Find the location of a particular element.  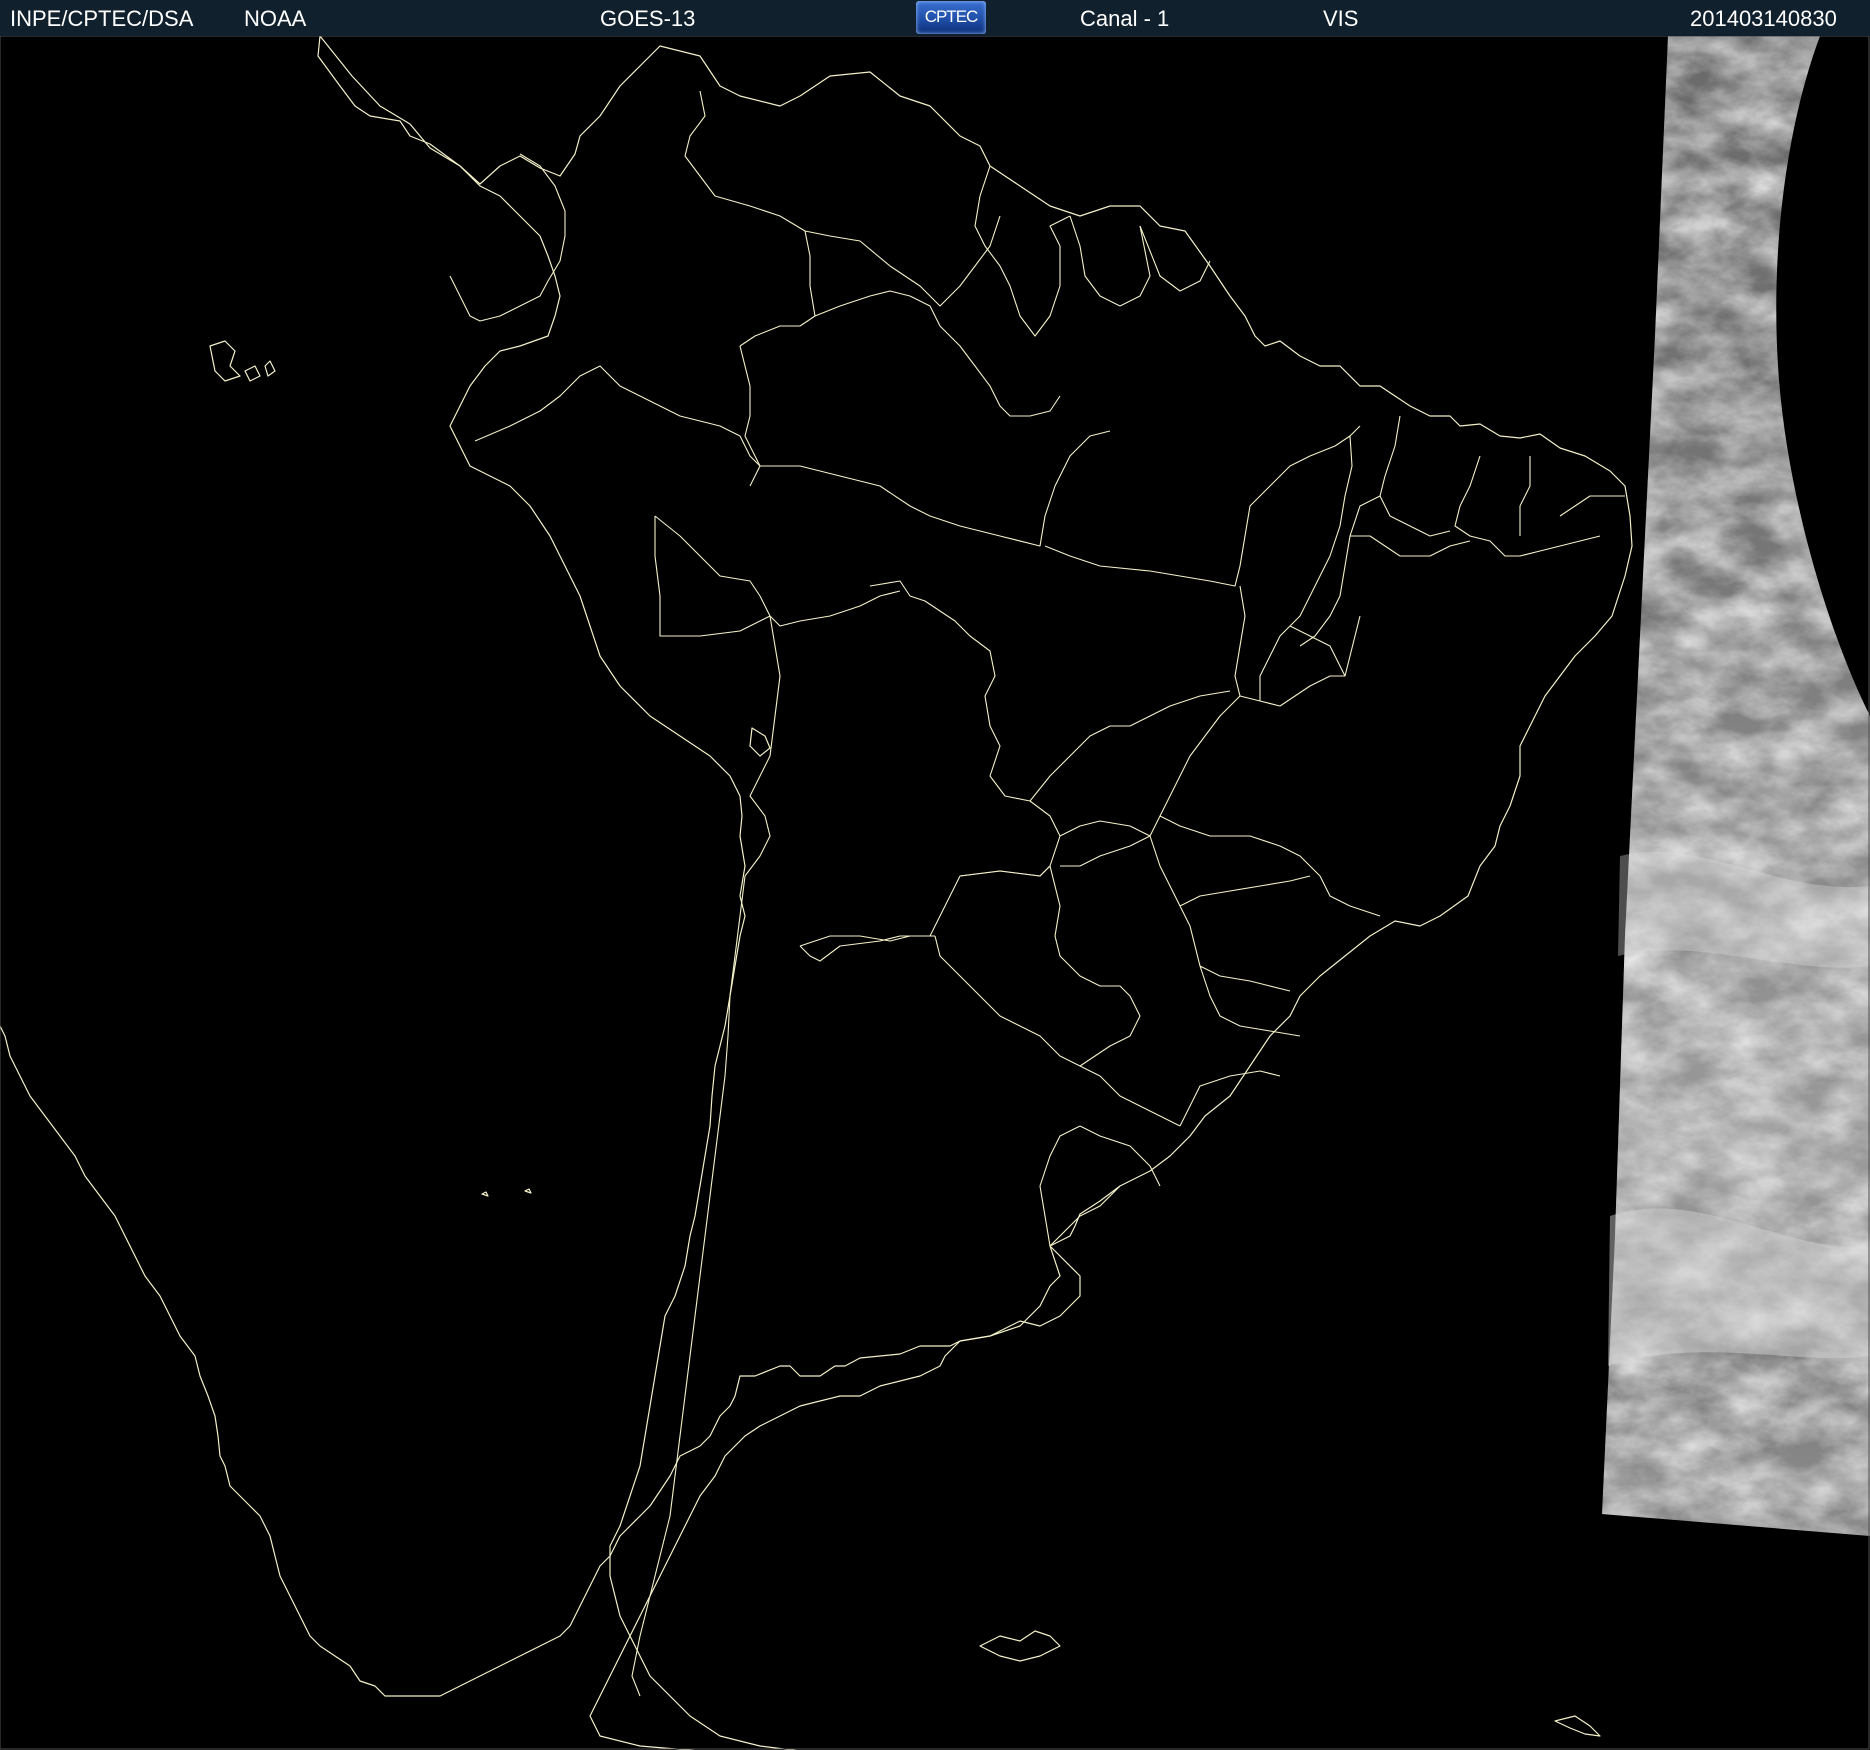

logo-text: CPTEC is located at coordinates (951, 16).